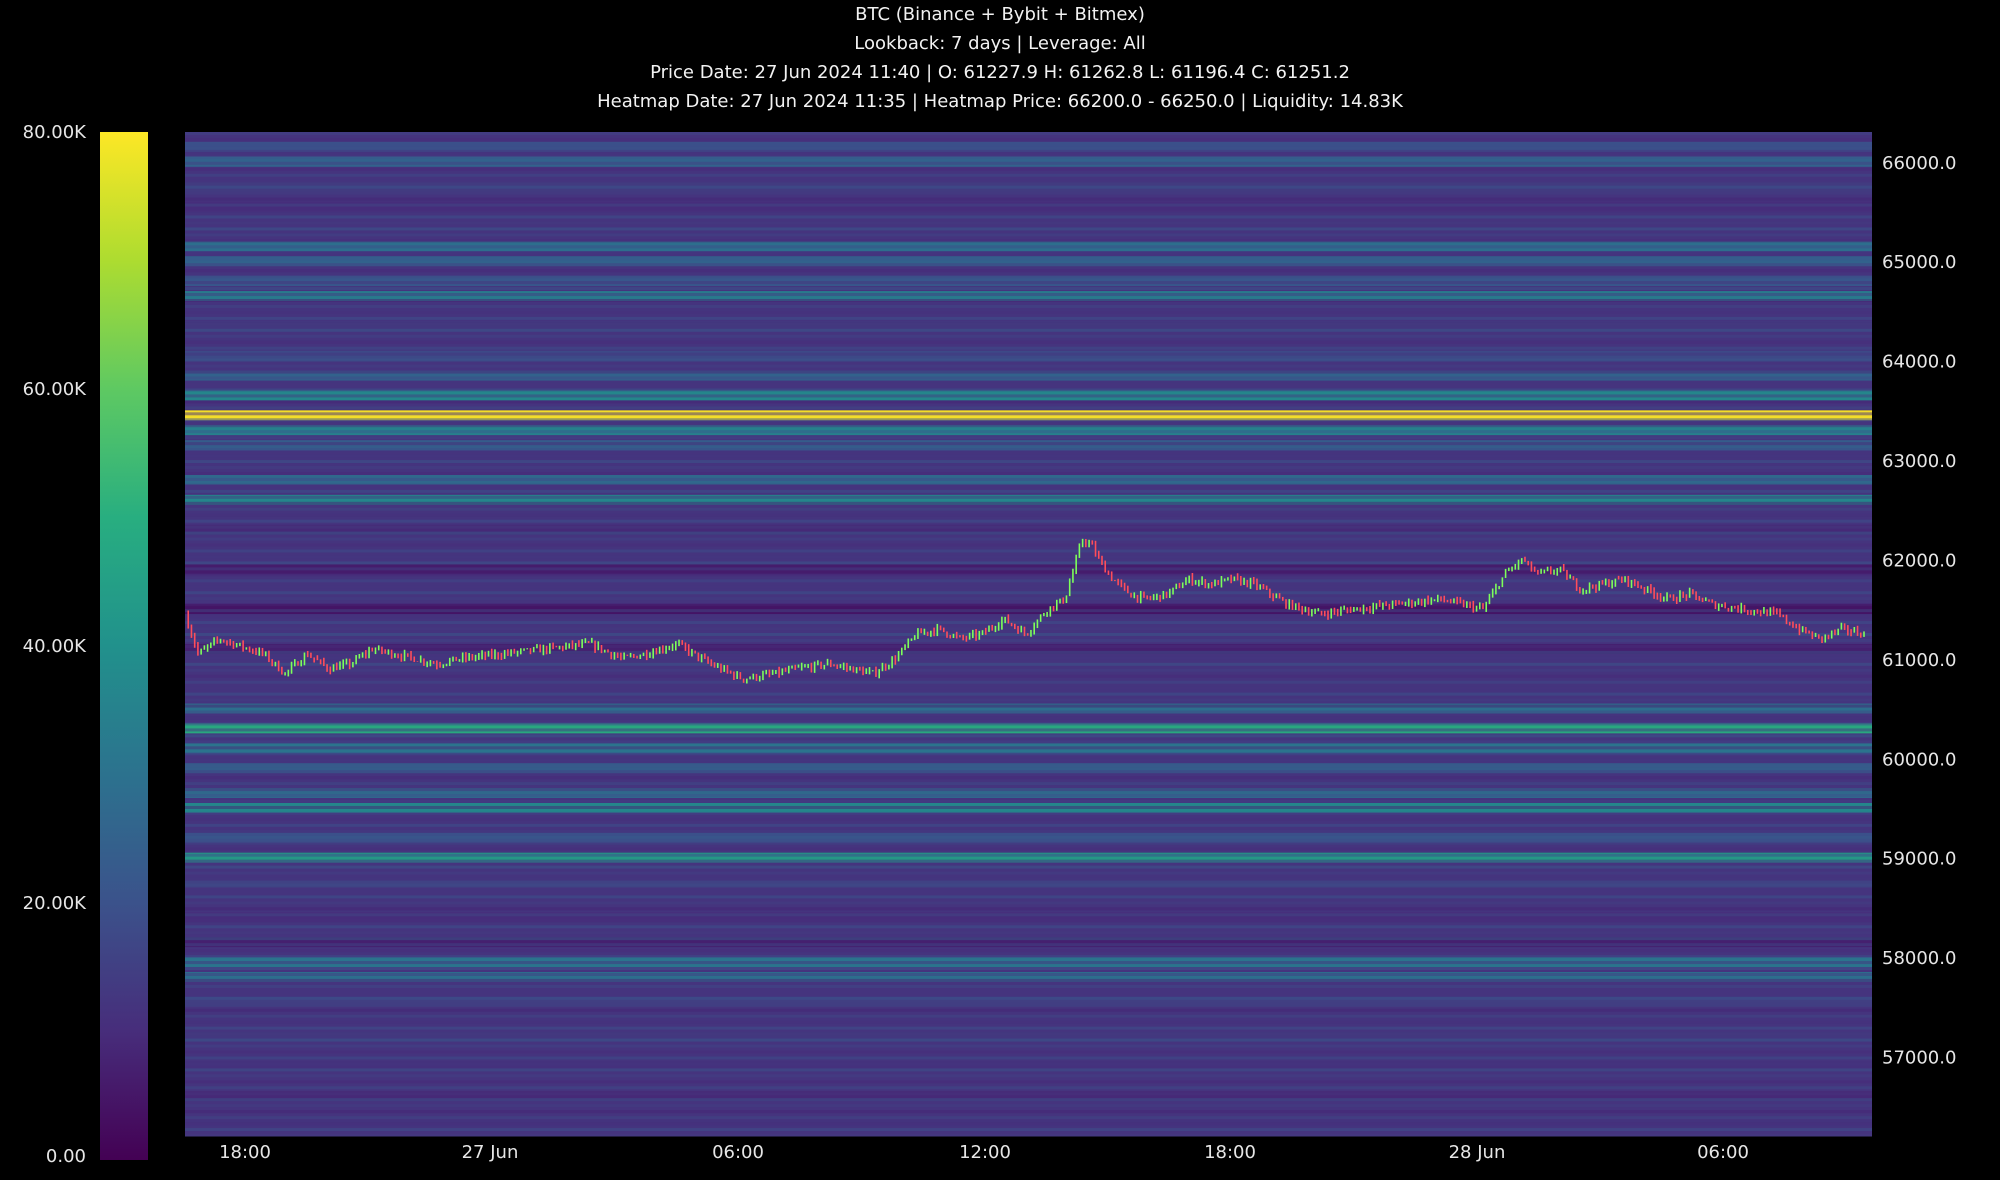  Describe the element at coordinates (1919, 660) in the screenshot. I see `y-tick-label: 61000.0` at that location.